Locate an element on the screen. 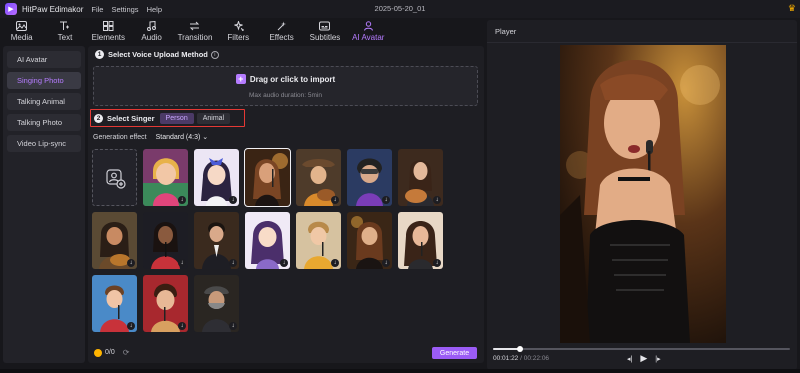 The width and height of the screenshot is (800, 373). generation-effect-value: Standard (4:3) is located at coordinates (178, 137).